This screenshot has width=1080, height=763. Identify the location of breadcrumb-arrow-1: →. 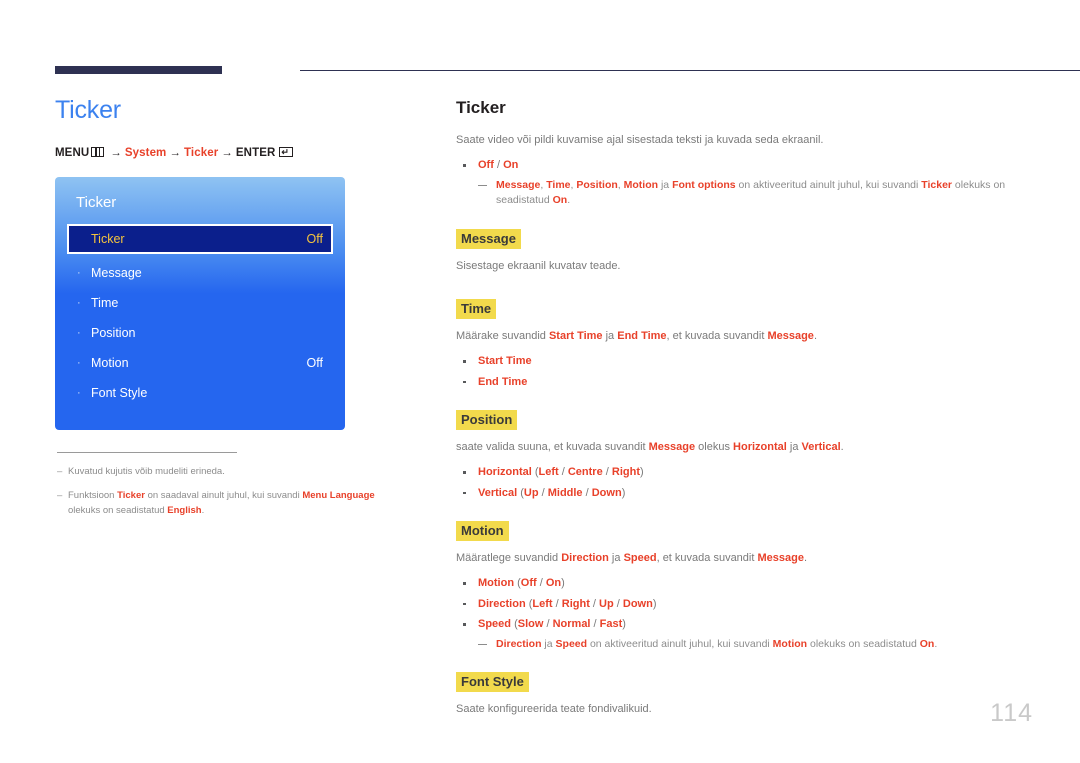
(116, 153).